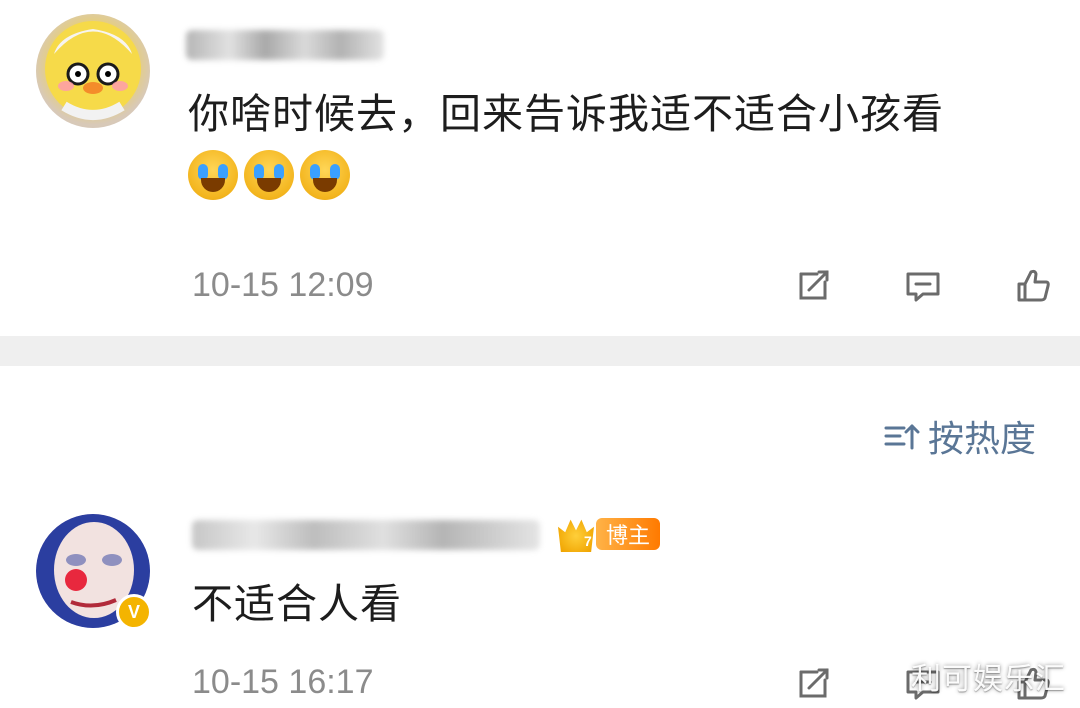 The image size is (1080, 708). Describe the element at coordinates (1033, 285) in the screenshot. I see `thumb-up-icon` at that location.